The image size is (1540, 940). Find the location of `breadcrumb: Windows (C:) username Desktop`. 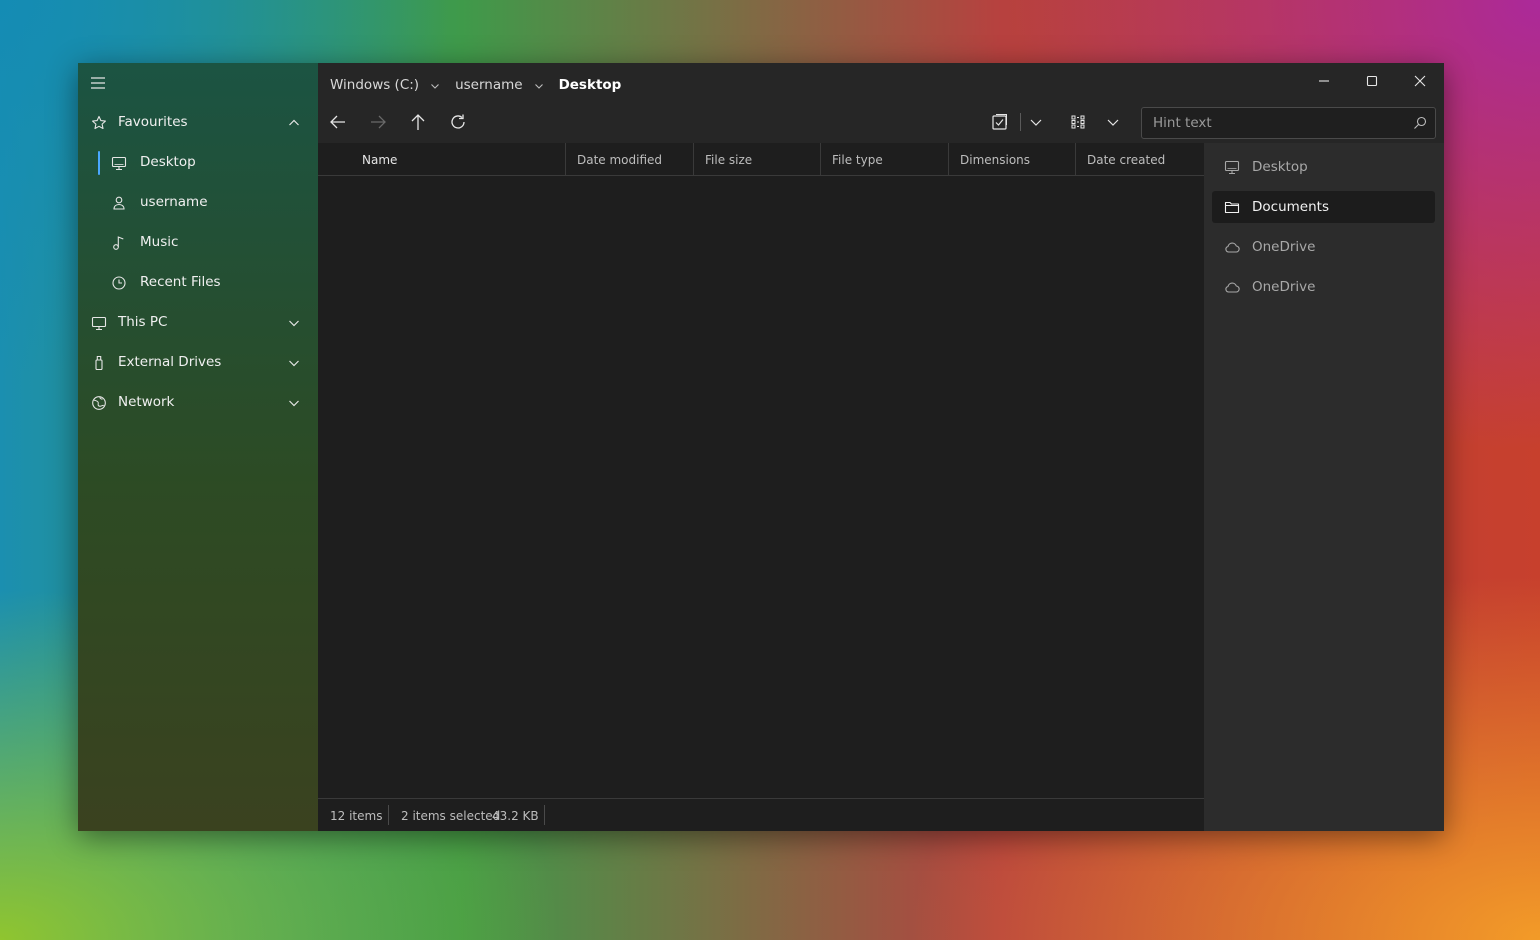

breadcrumb: Windows (C:) username Desktop is located at coordinates (475, 85).